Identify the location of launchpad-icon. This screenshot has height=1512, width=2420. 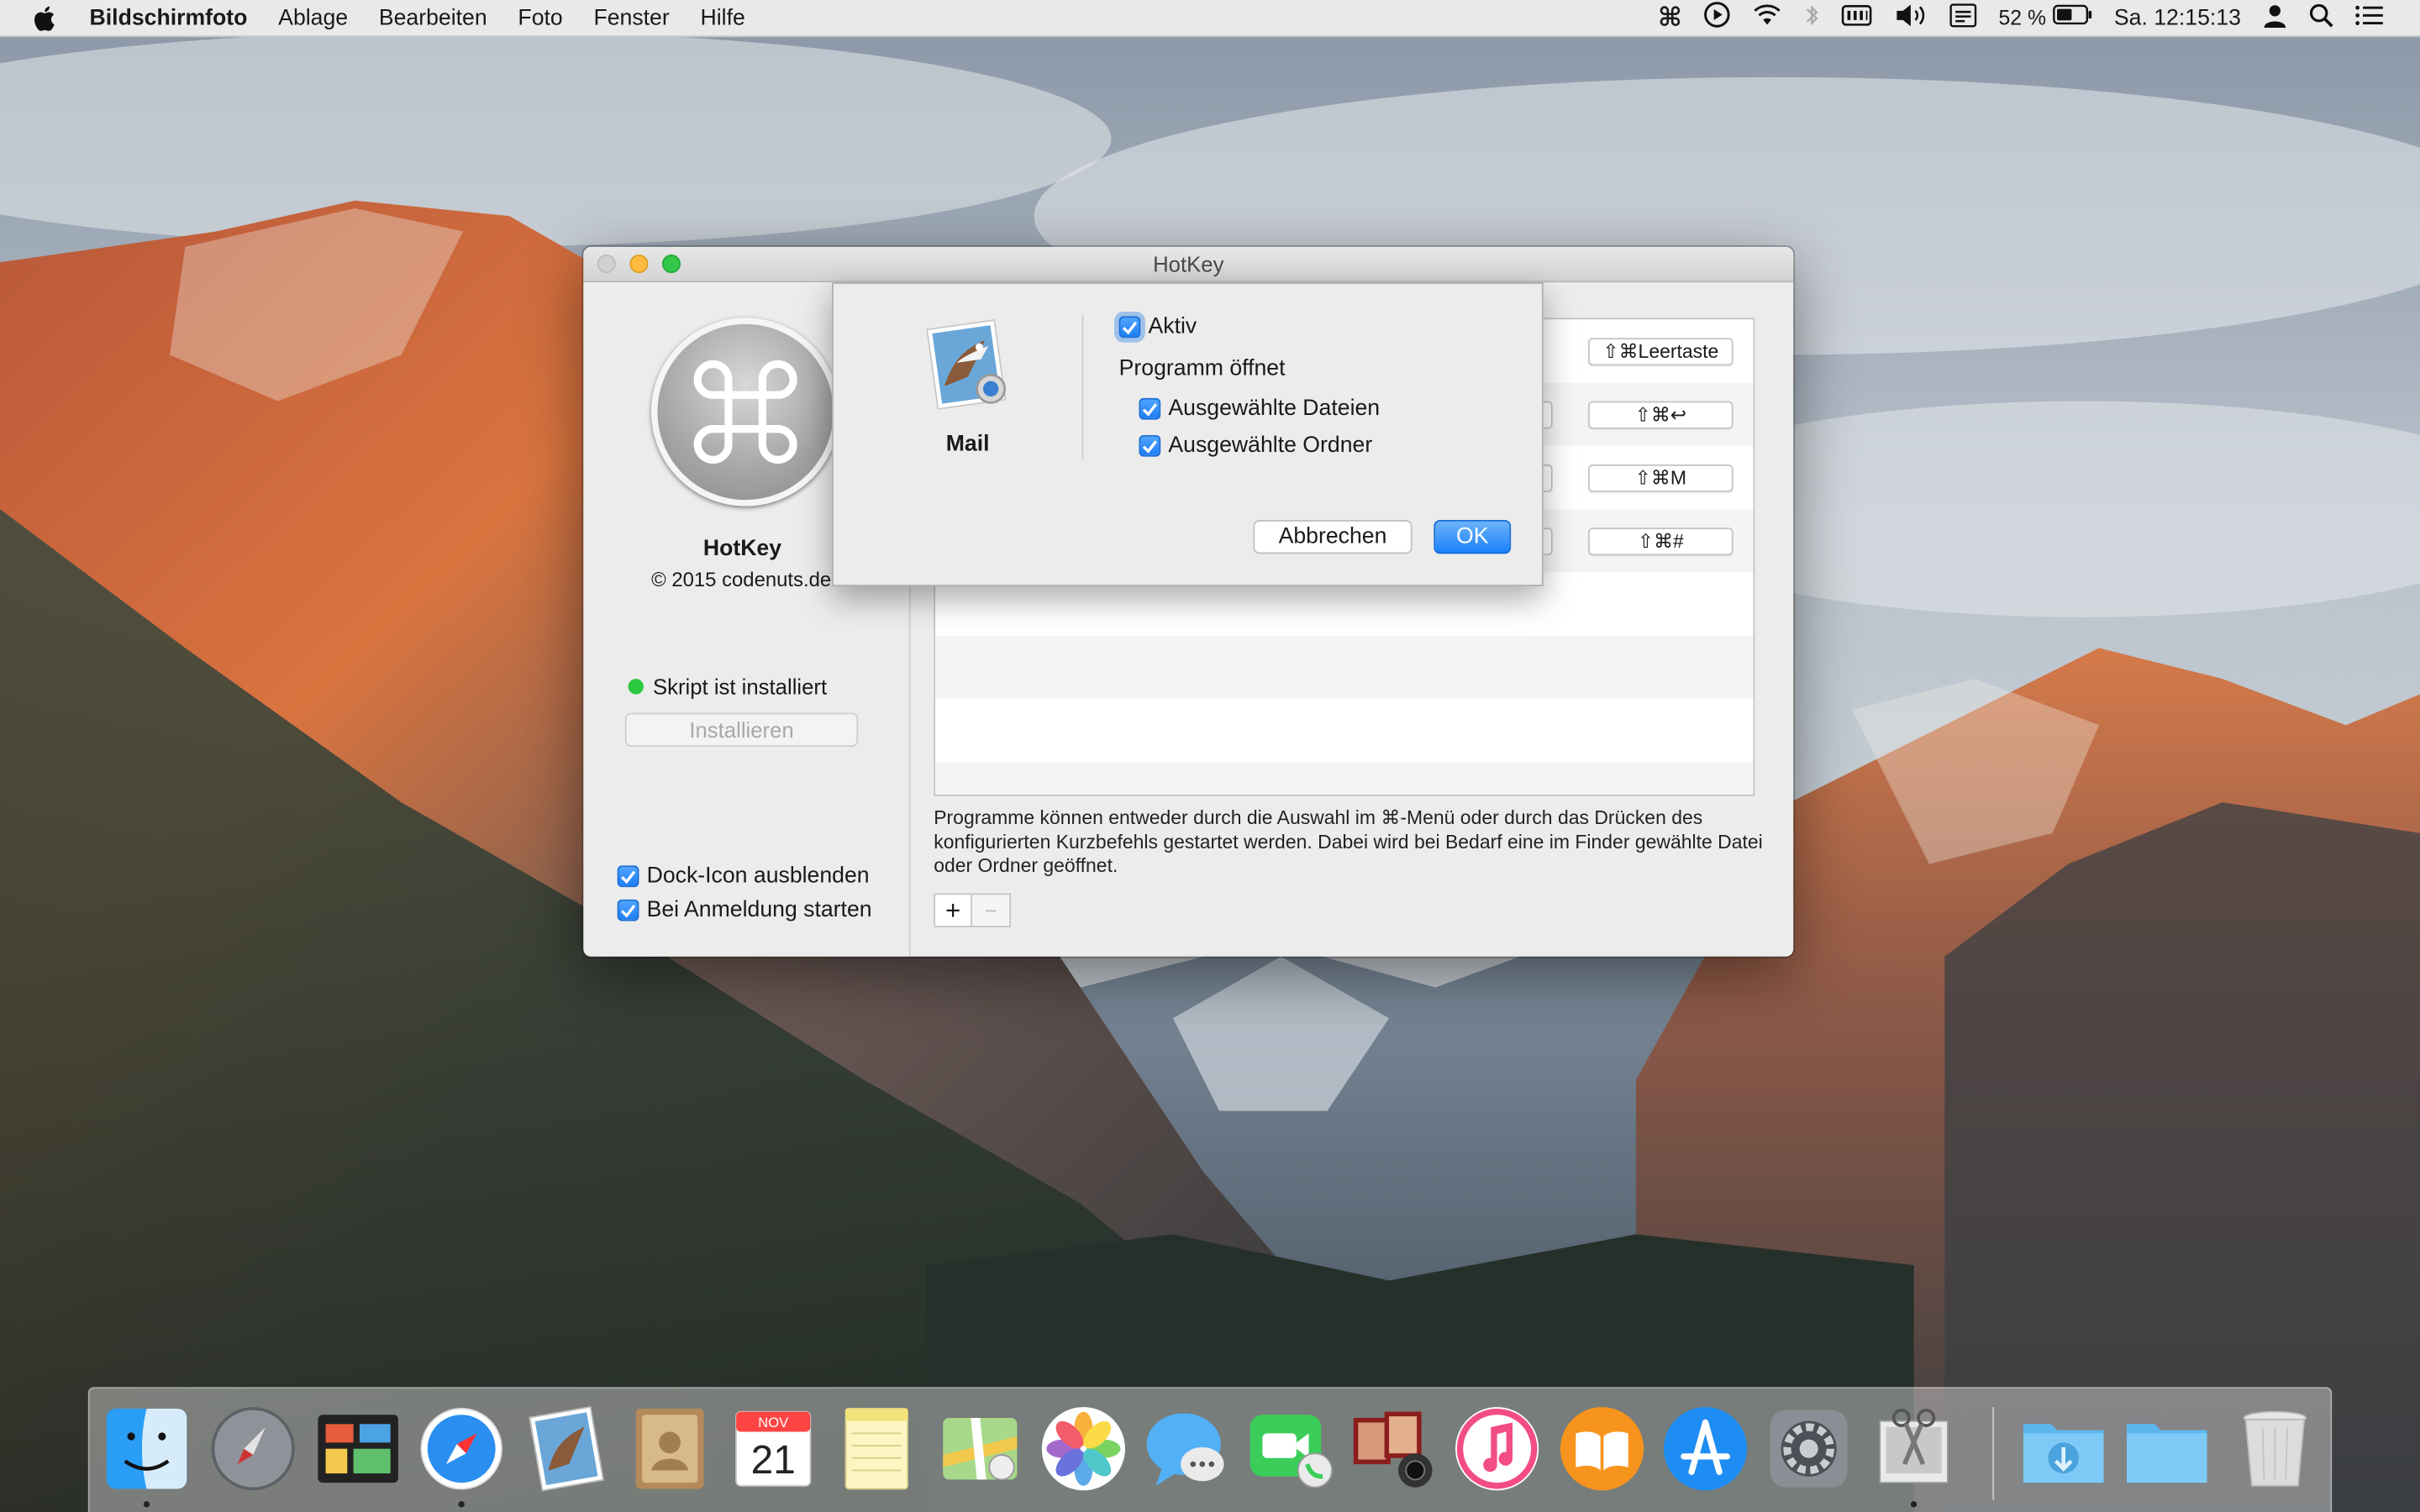
(253, 1449).